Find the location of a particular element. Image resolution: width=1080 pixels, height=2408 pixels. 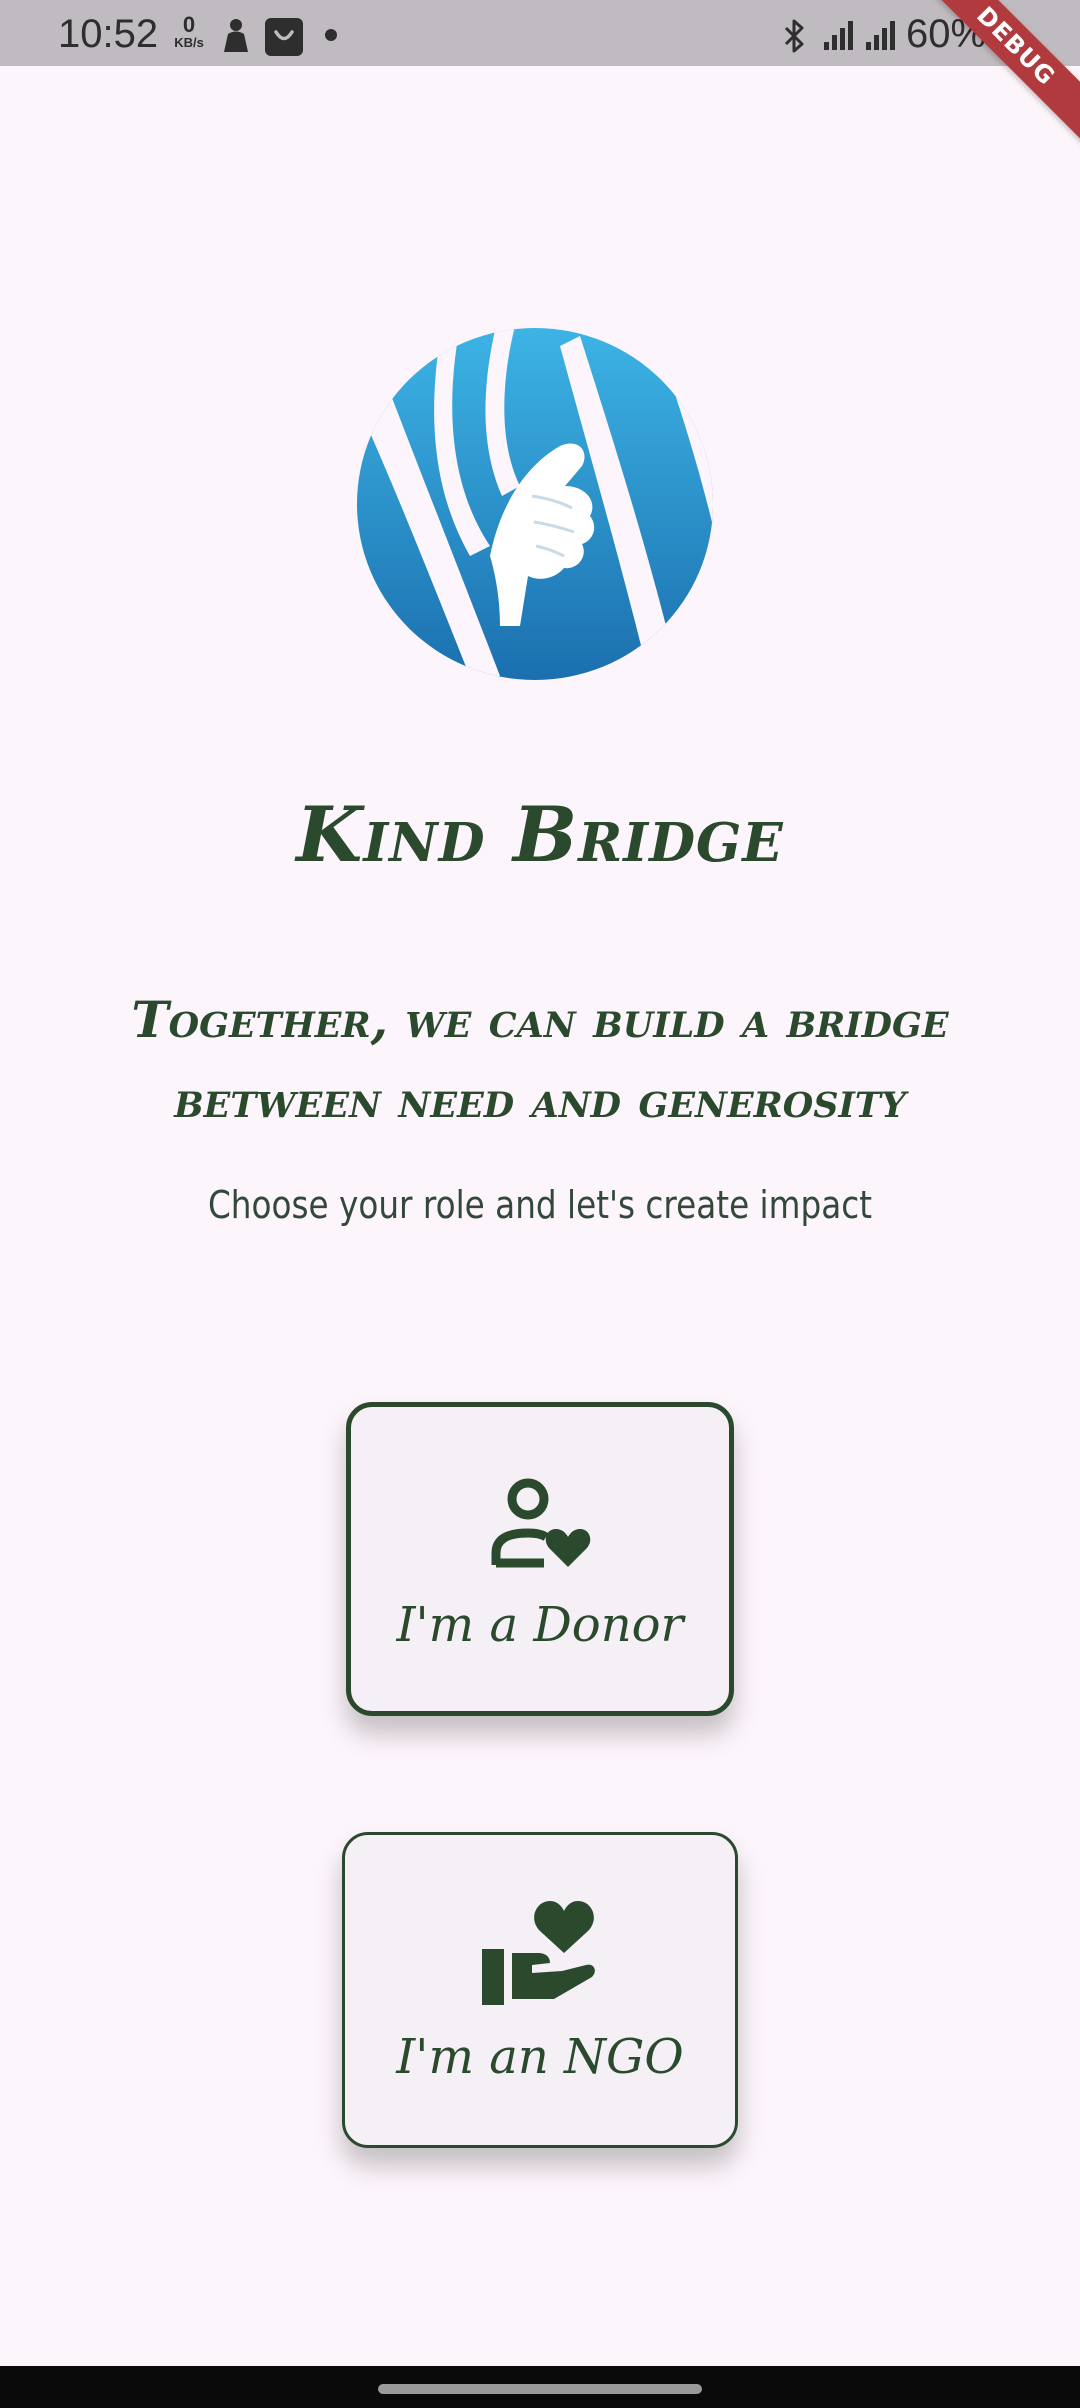

bluetooth-icon is located at coordinates (794, 36).